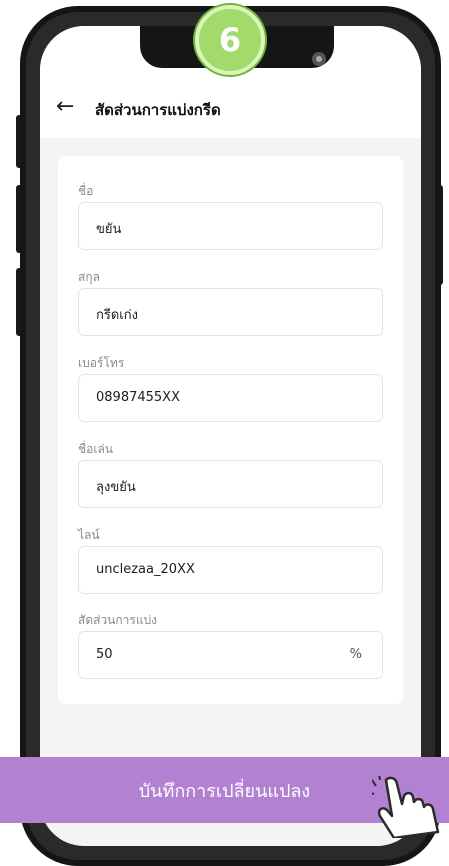 Image resolution: width=449 pixels, height=866 pixels. I want to click on line-label: ไลน์, so click(89, 535).